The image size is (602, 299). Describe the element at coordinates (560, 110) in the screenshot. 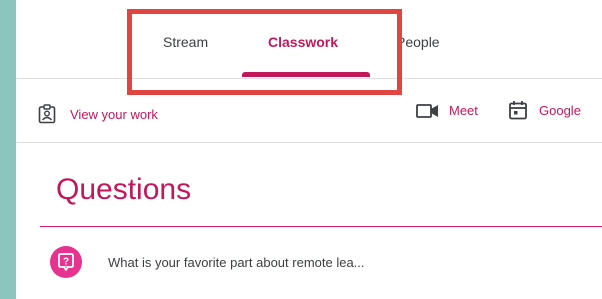

I see `google-calendar-link: Google` at that location.